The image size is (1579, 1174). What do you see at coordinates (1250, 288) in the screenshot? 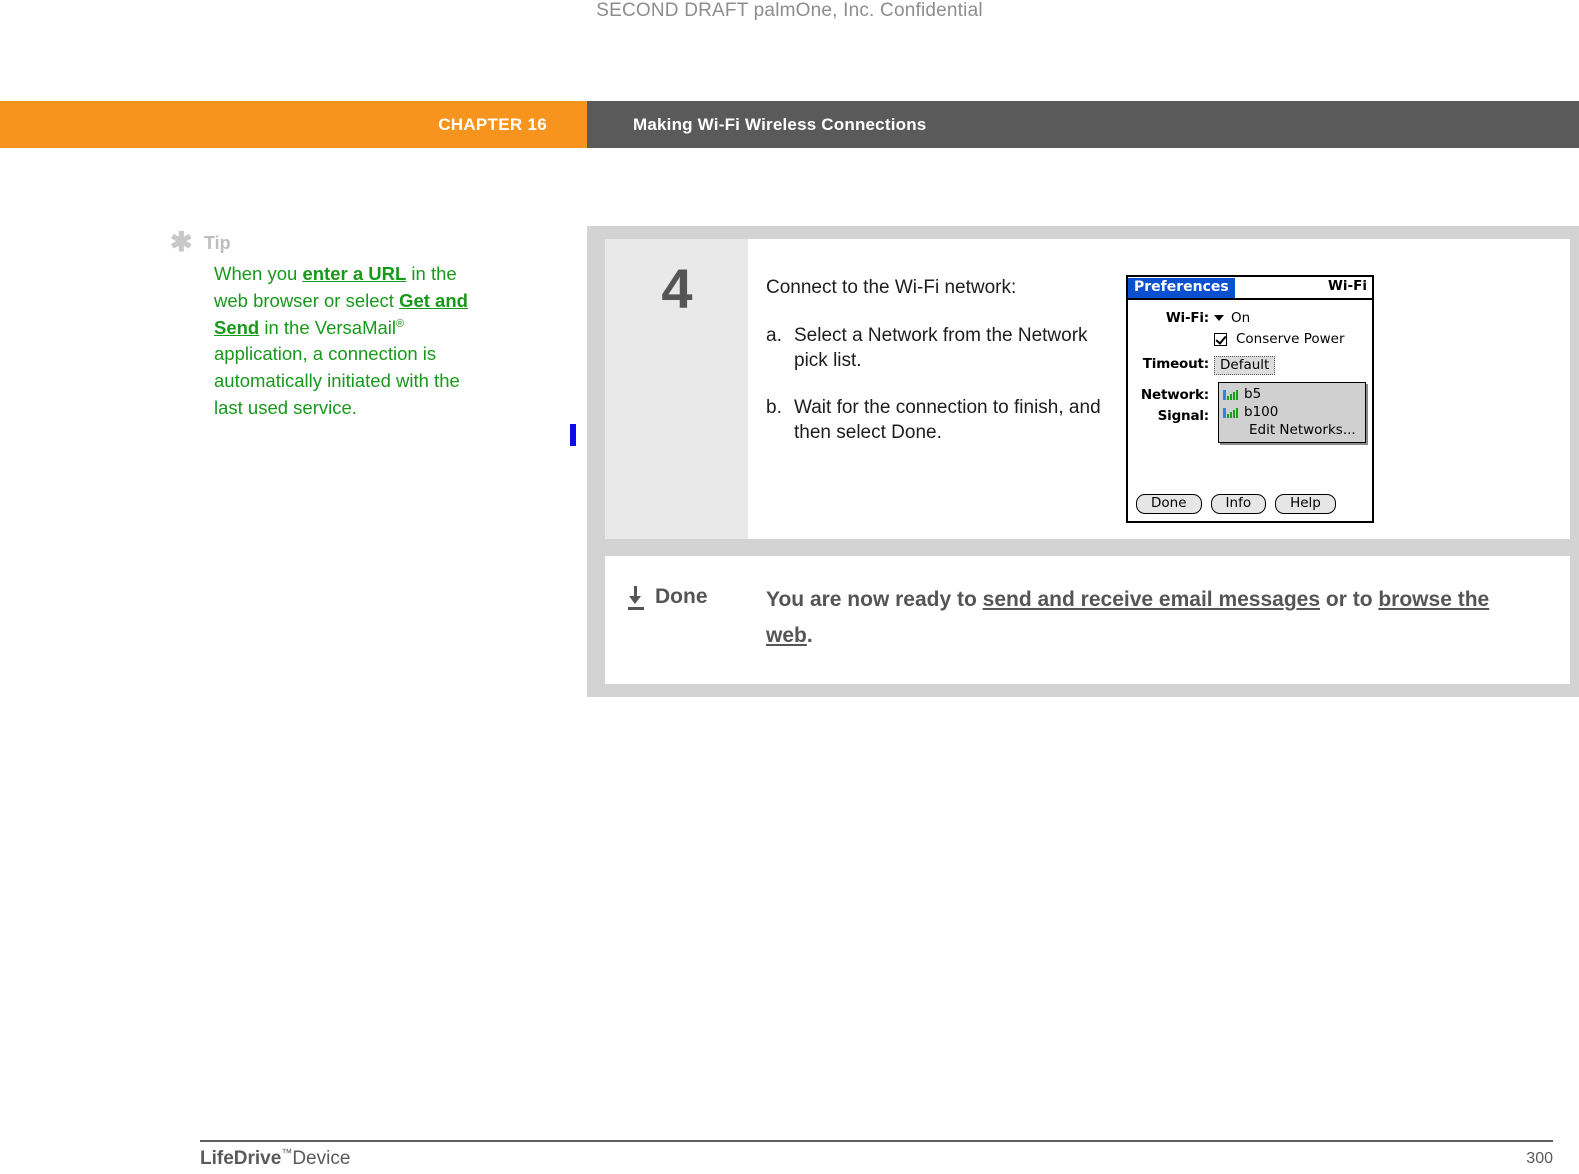
I see `palm-title-bar: Preferences Wi-Fi` at bounding box center [1250, 288].